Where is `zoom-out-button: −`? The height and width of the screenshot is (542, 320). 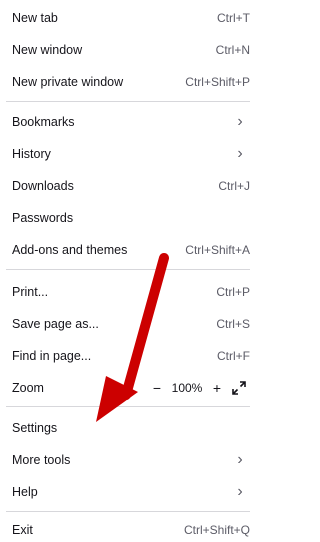
zoom-out-button: − is located at coordinates (157, 388).